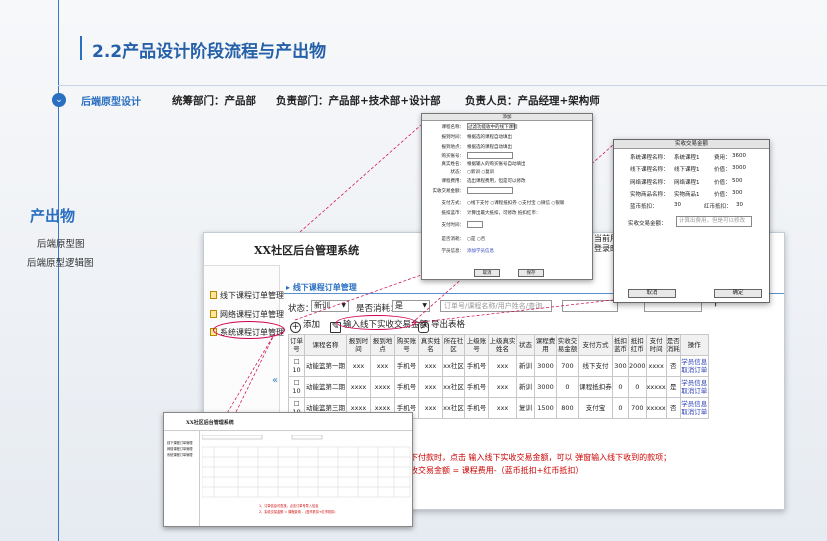 Image resolution: width=827 pixels, height=541 pixels. I want to click on thumb-table-sketch, so click(306, 466).